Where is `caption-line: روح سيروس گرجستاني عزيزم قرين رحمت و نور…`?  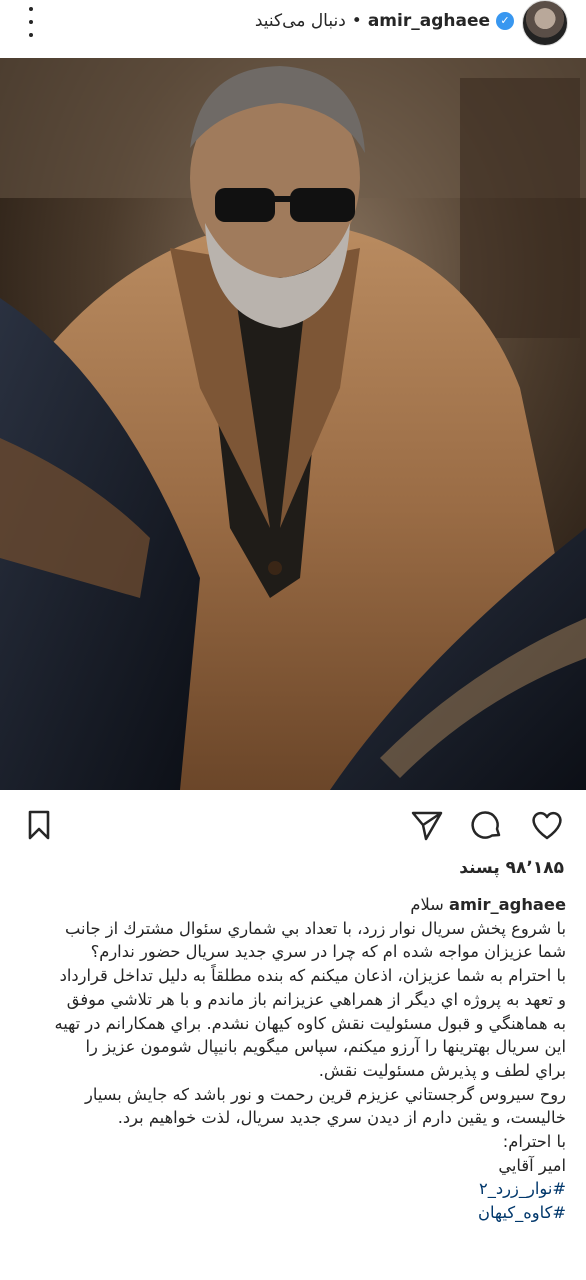
caption-line: روح سيروس گرجستاني عزيزم قرين رحمت و نور… is located at coordinates (325, 1094).